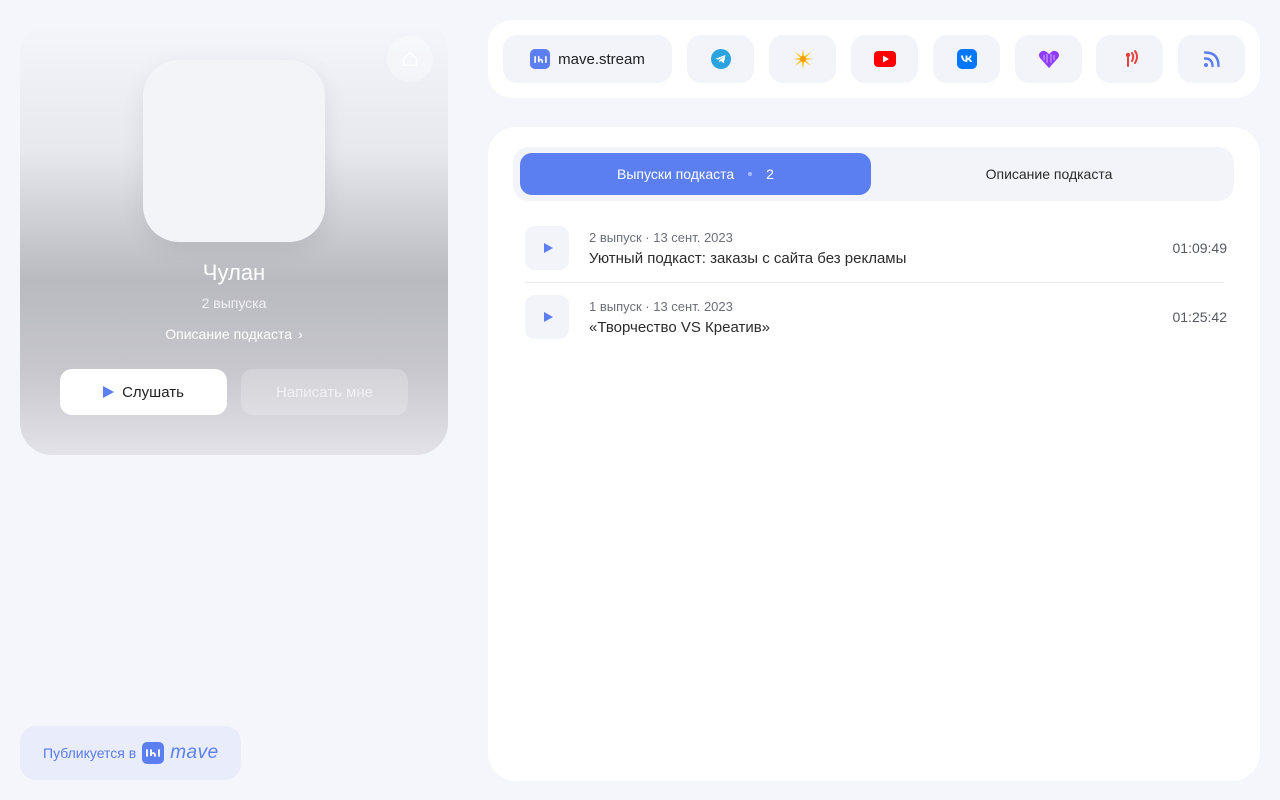  I want to click on platform-castbox, so click(1129, 59).